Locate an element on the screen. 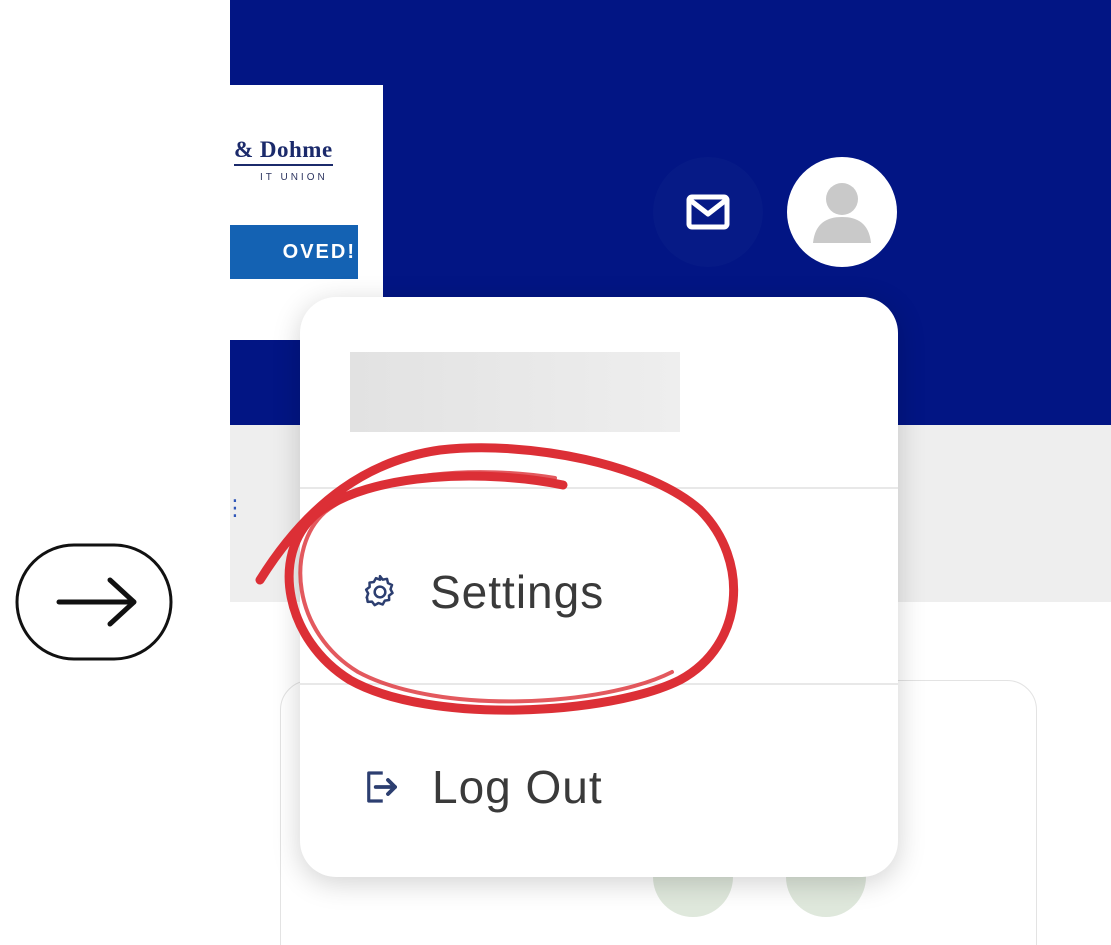 Image resolution: width=1111 pixels, height=945 pixels. logout-icon is located at coordinates (382, 787).